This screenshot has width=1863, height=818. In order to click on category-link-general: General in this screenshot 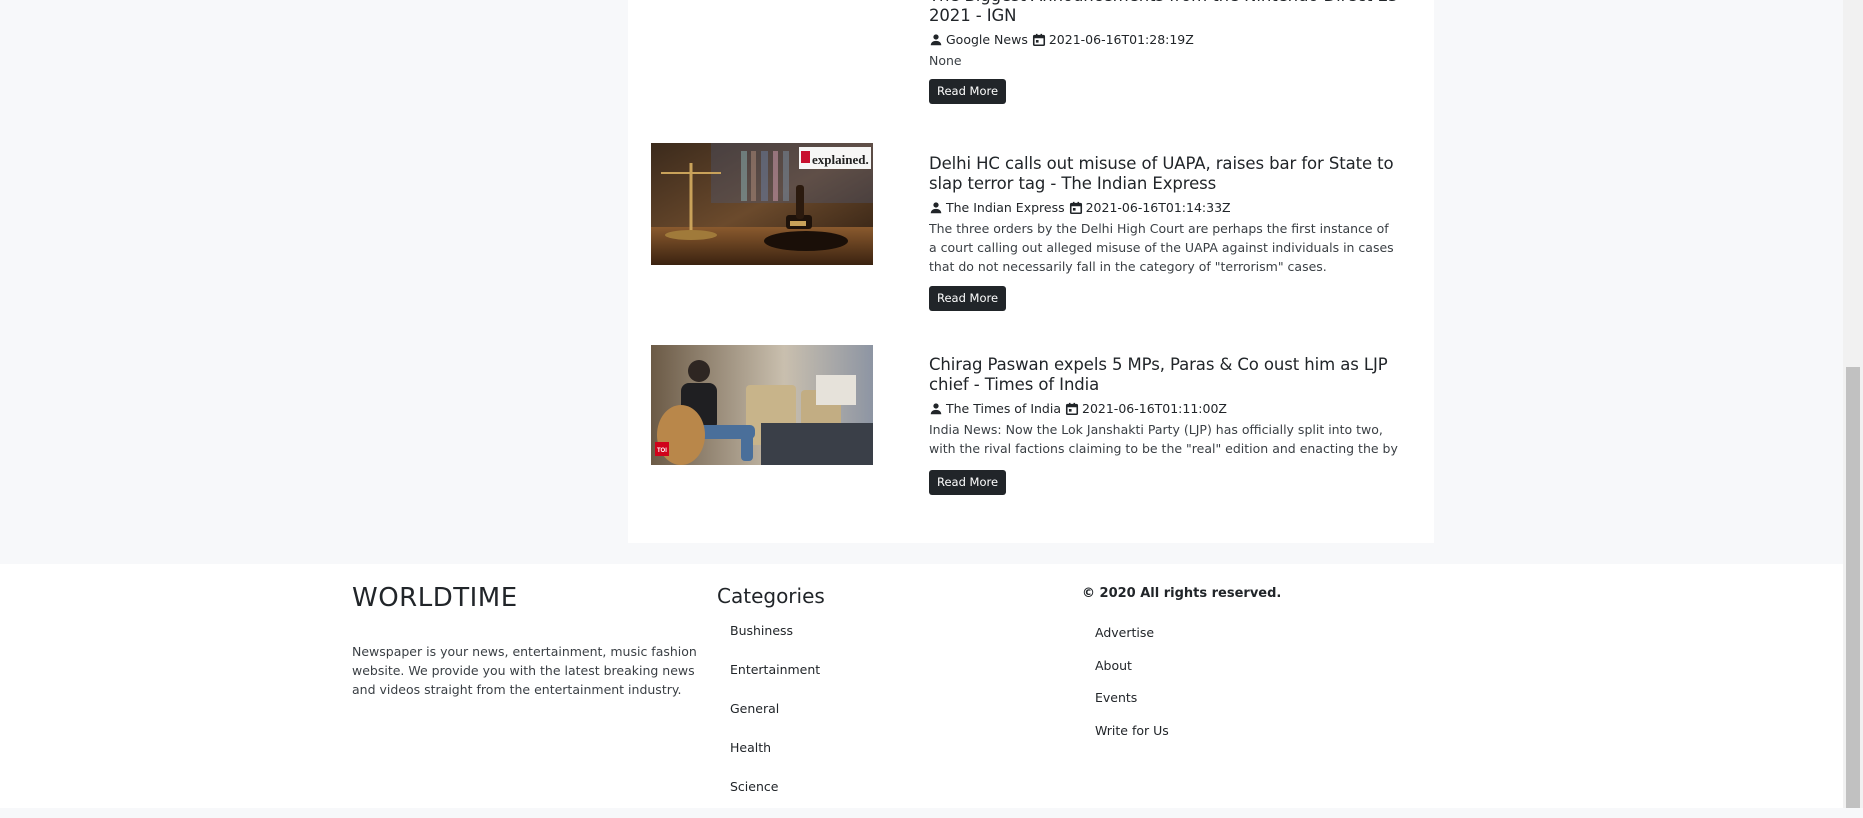, I will do `click(775, 720)`.